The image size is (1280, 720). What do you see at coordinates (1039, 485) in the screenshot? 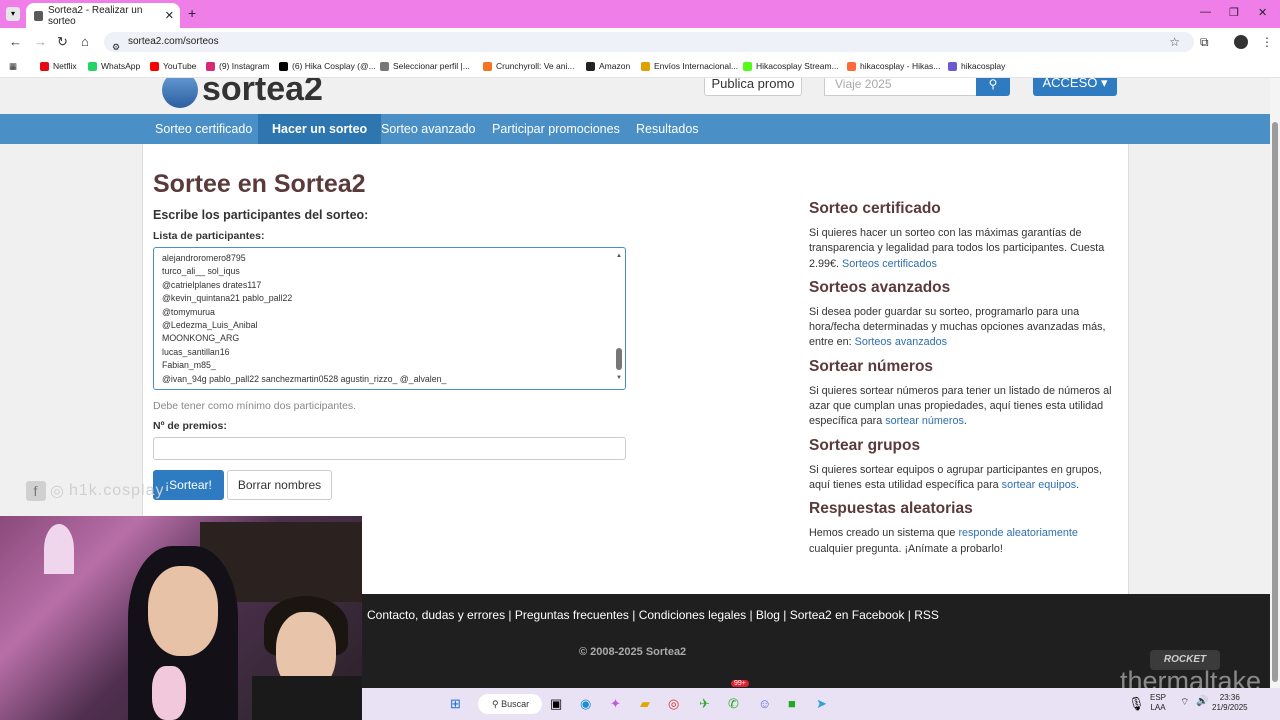
I see `sidebar-link: sortear equipos` at bounding box center [1039, 485].